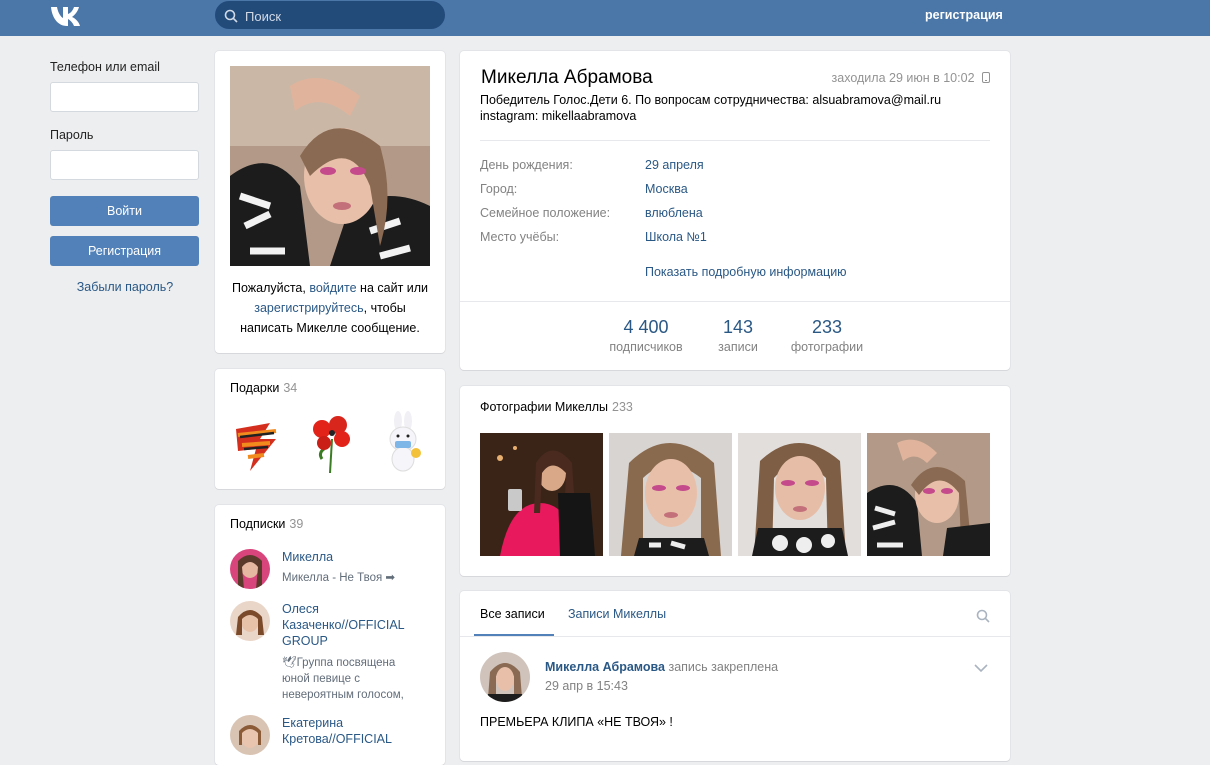 This screenshot has height=765, width=1210. I want to click on subscriptions-title: Подписки 39, so click(266, 524).